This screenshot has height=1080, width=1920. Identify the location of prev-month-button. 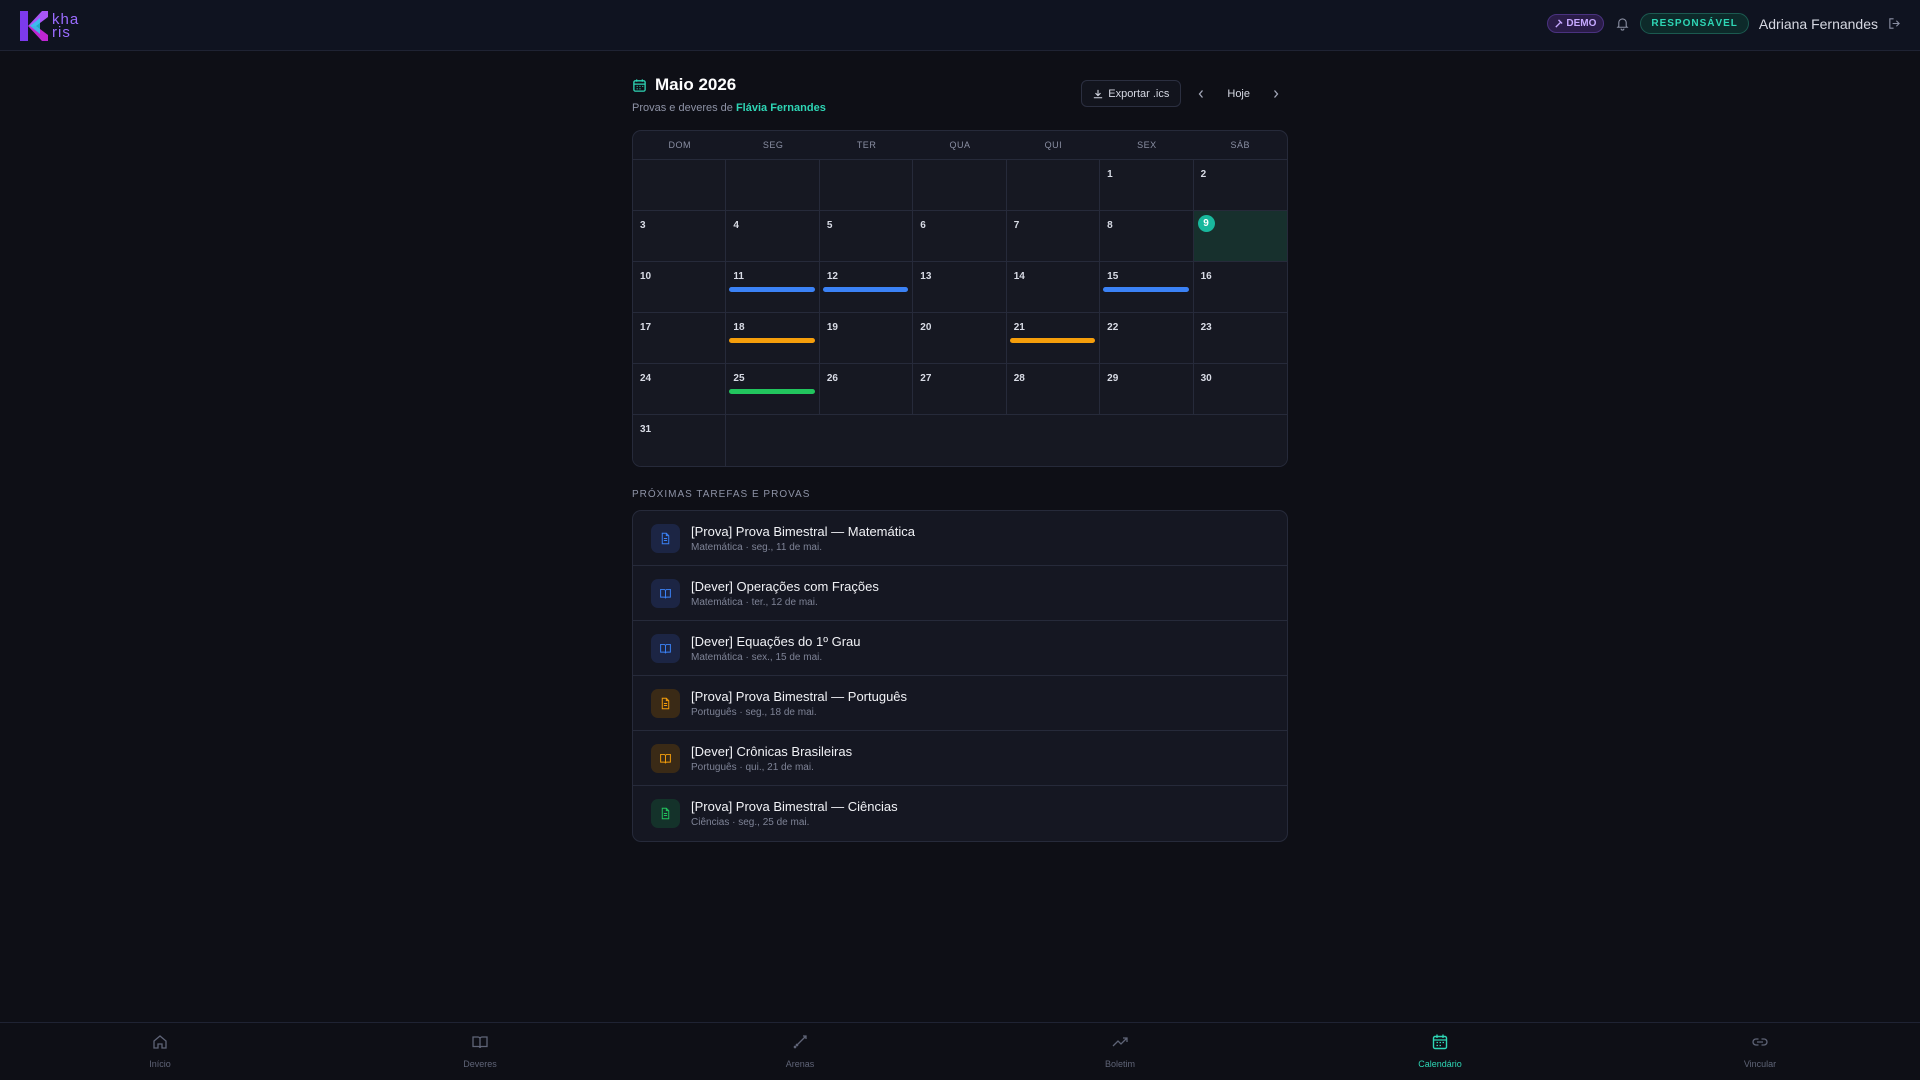
(1201, 94).